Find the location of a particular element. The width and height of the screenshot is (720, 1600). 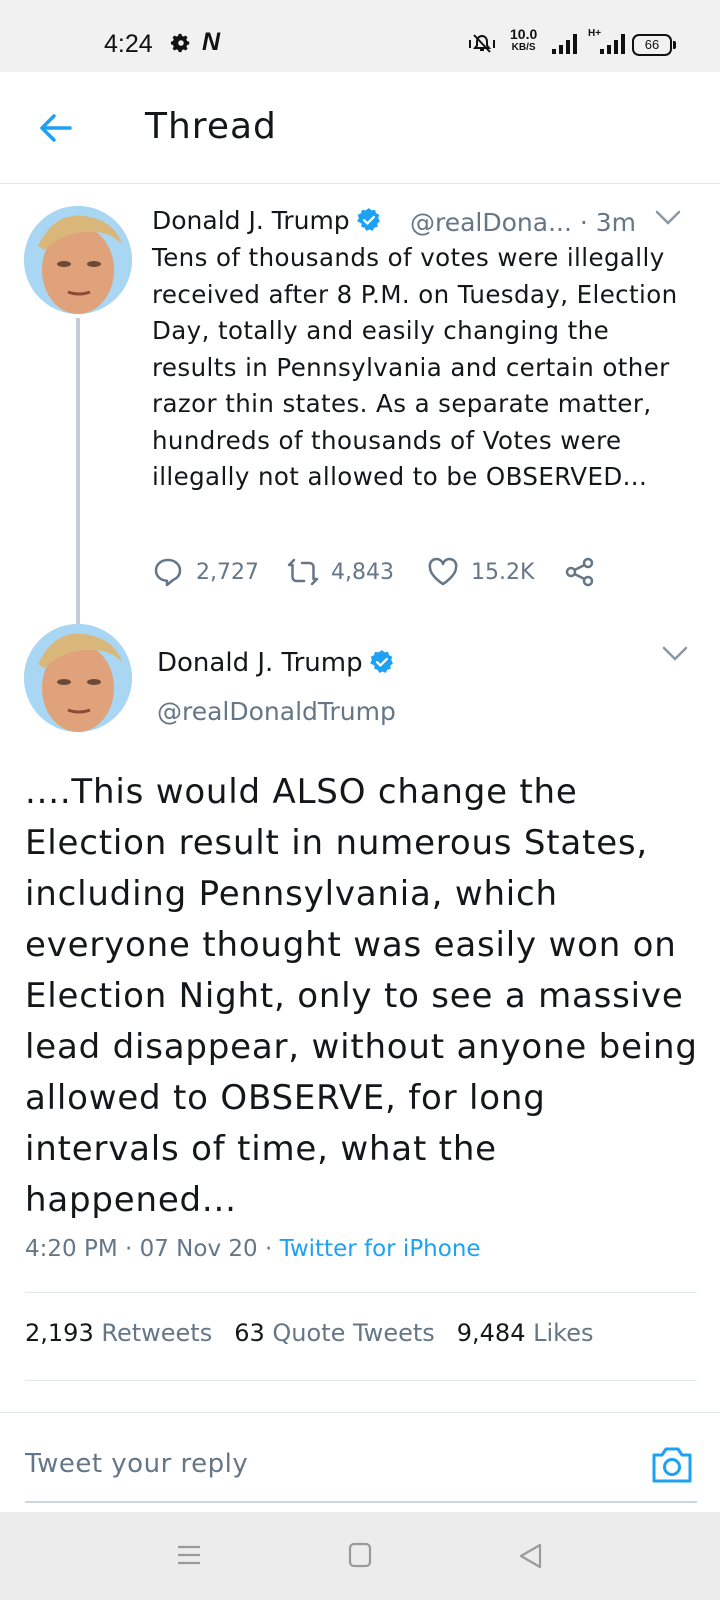

back-arrow-icon is located at coordinates (56, 128).